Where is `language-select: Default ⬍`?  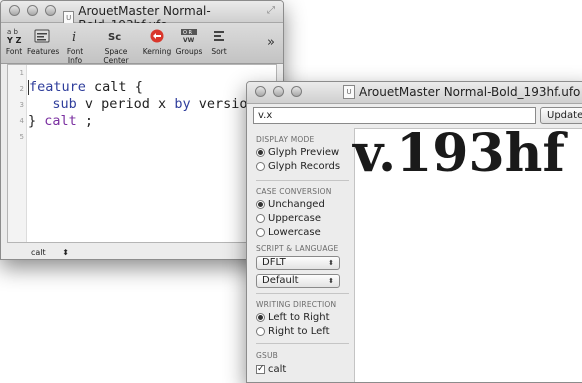
language-select: Default ⬍ is located at coordinates (298, 281).